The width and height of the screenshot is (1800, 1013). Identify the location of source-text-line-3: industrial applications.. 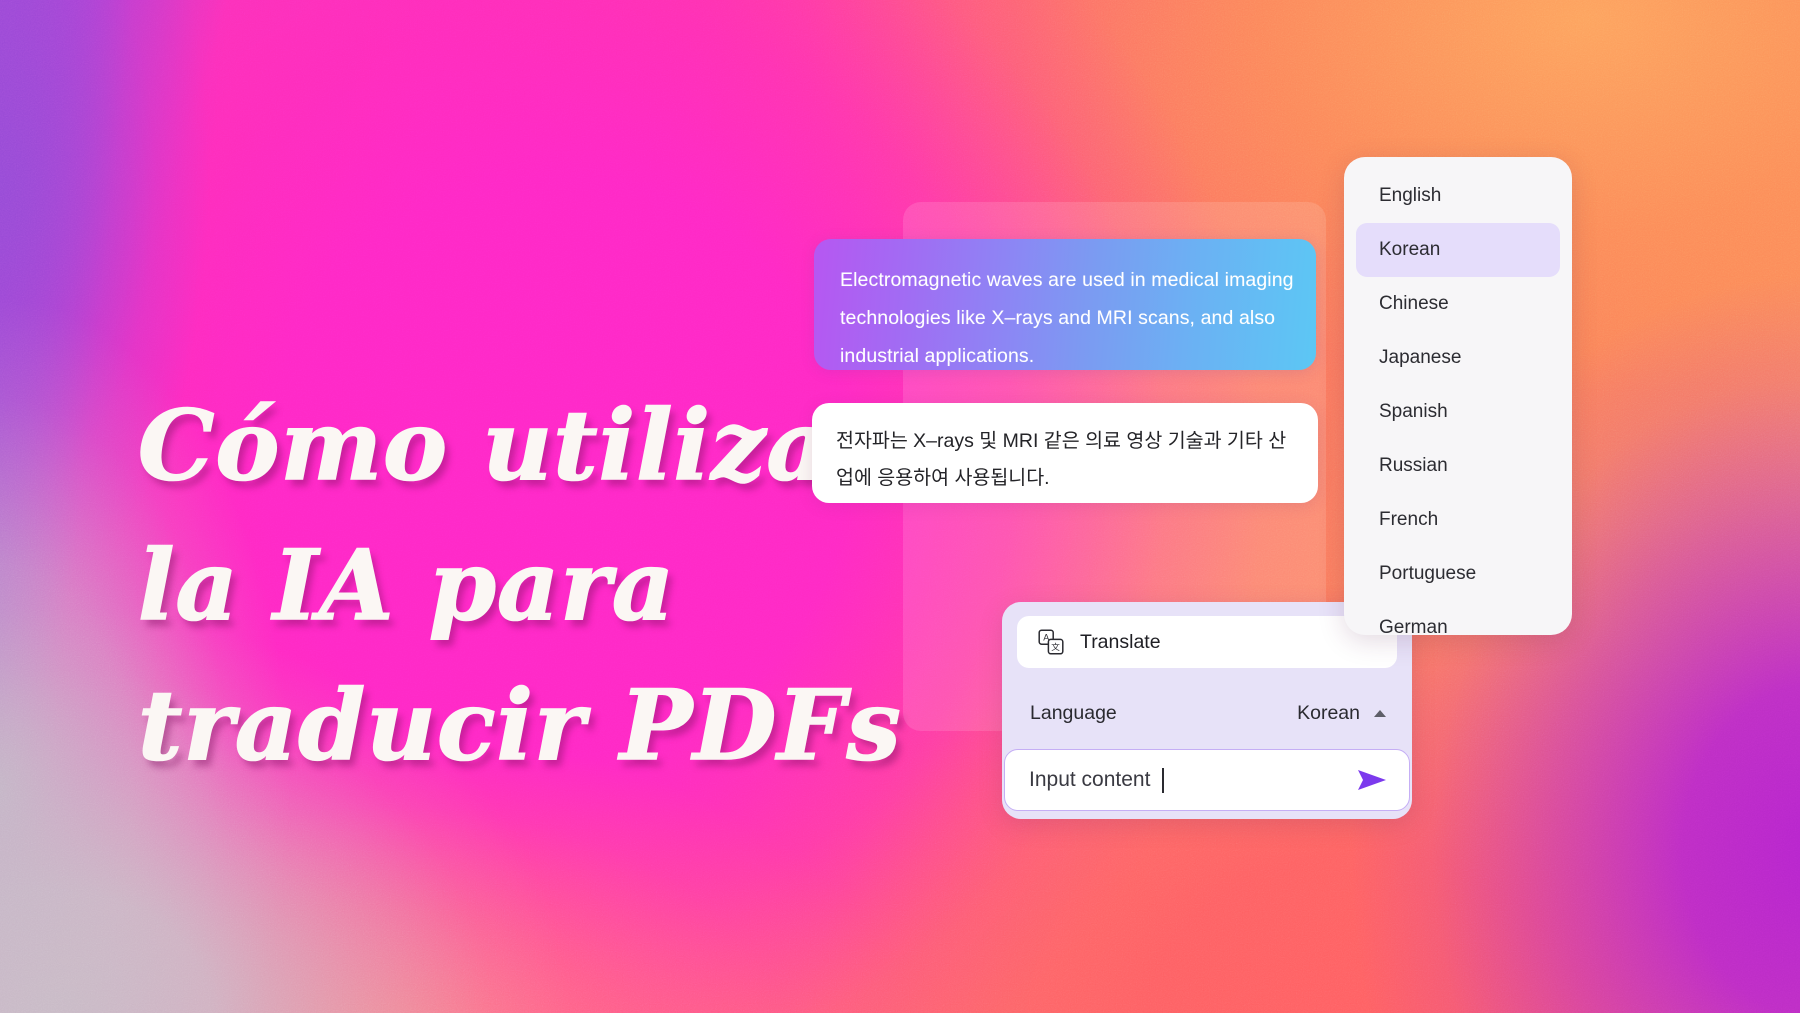
(937, 356).